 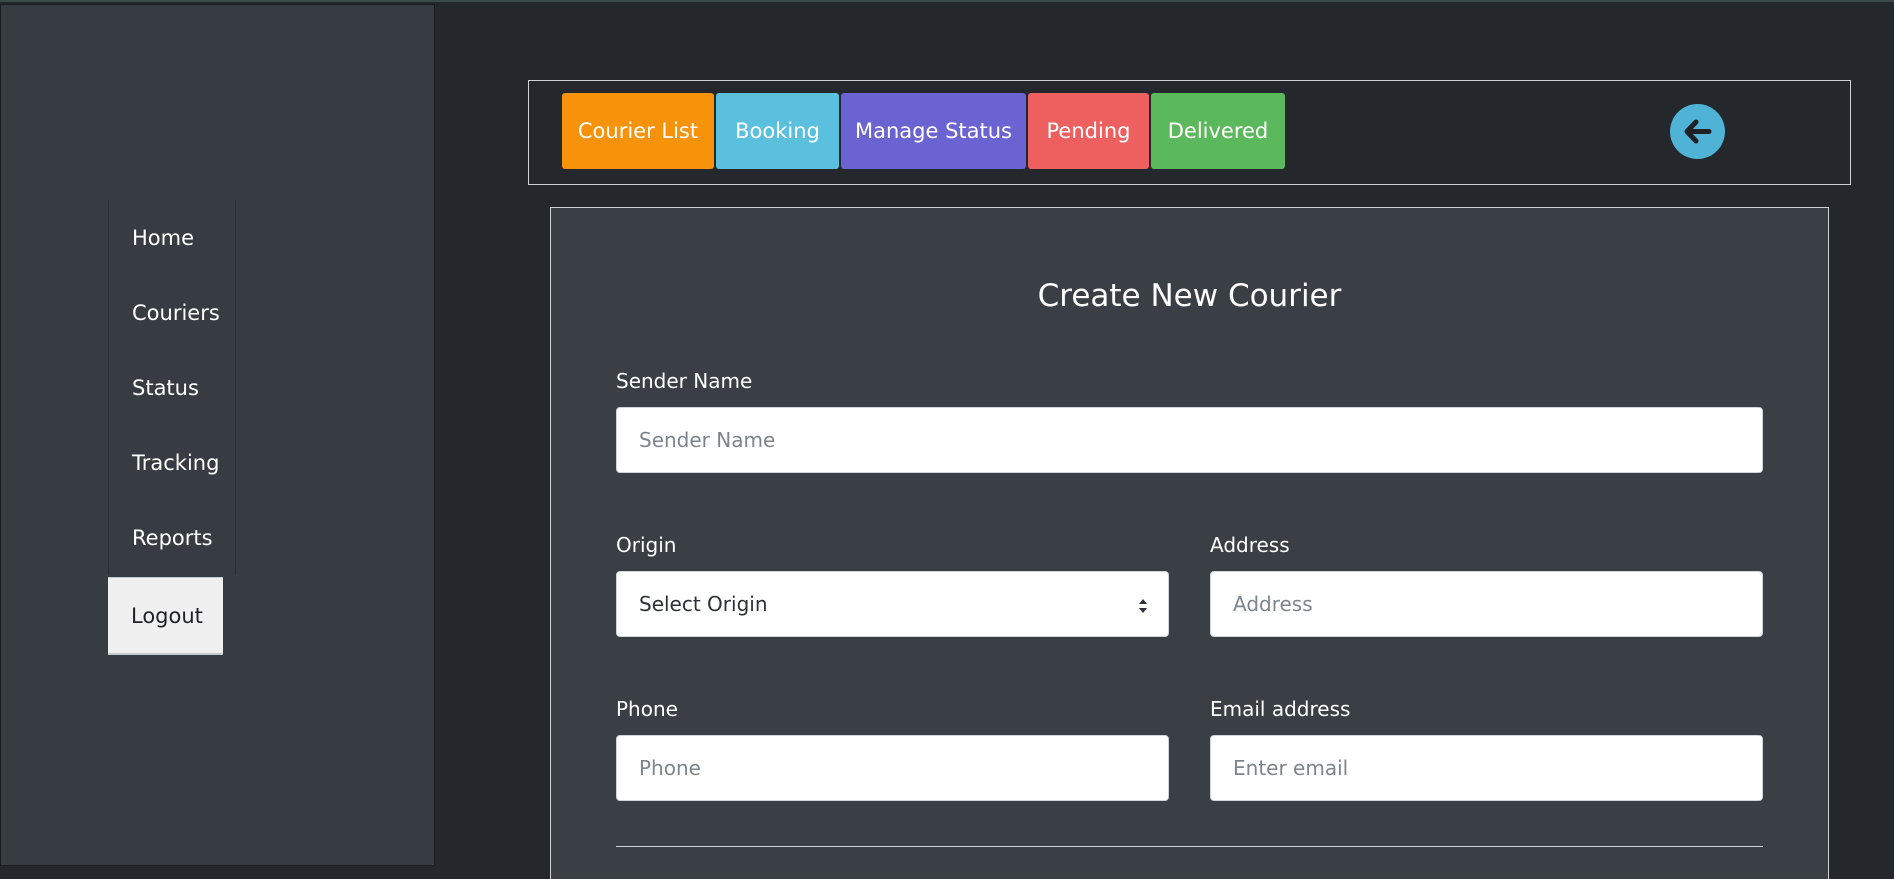 I want to click on booking-button: Booking, so click(x=777, y=131).